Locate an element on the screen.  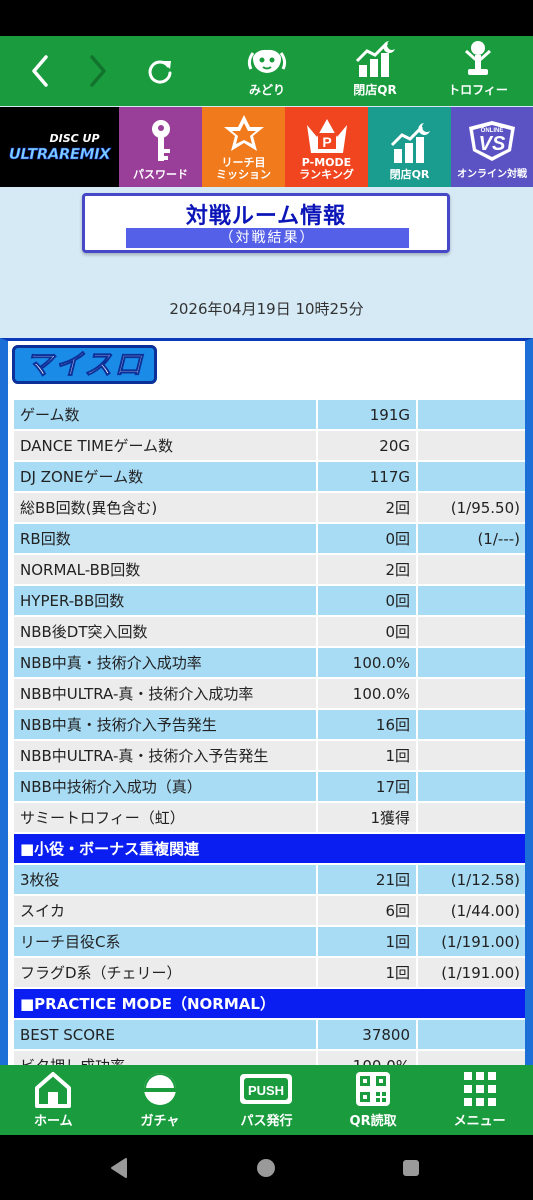
tile-label: オンライン対戦 is located at coordinates (492, 174).